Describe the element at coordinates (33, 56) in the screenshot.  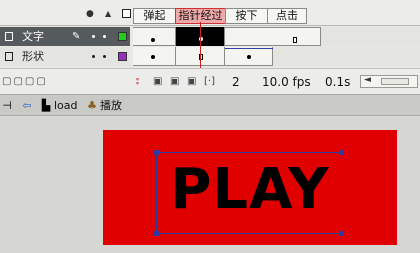
I see `layer-name: 形状` at that location.